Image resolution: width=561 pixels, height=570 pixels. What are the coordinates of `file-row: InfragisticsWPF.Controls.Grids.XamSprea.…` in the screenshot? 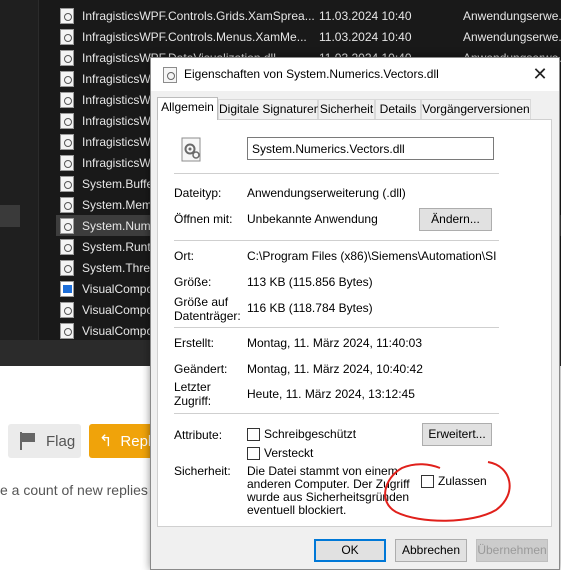 It's located at (308, 15).